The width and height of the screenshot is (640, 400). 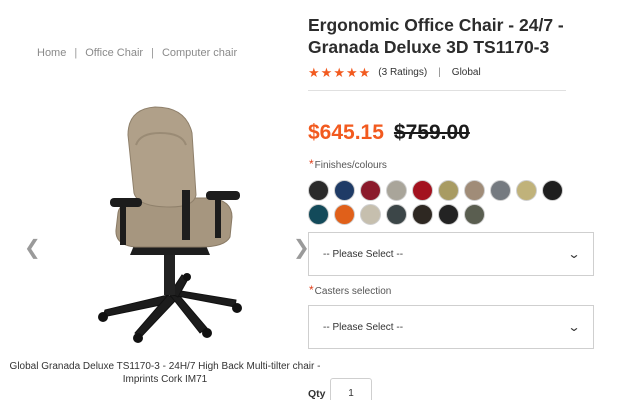 I want to click on quantity-input: 1, so click(x=351, y=389).